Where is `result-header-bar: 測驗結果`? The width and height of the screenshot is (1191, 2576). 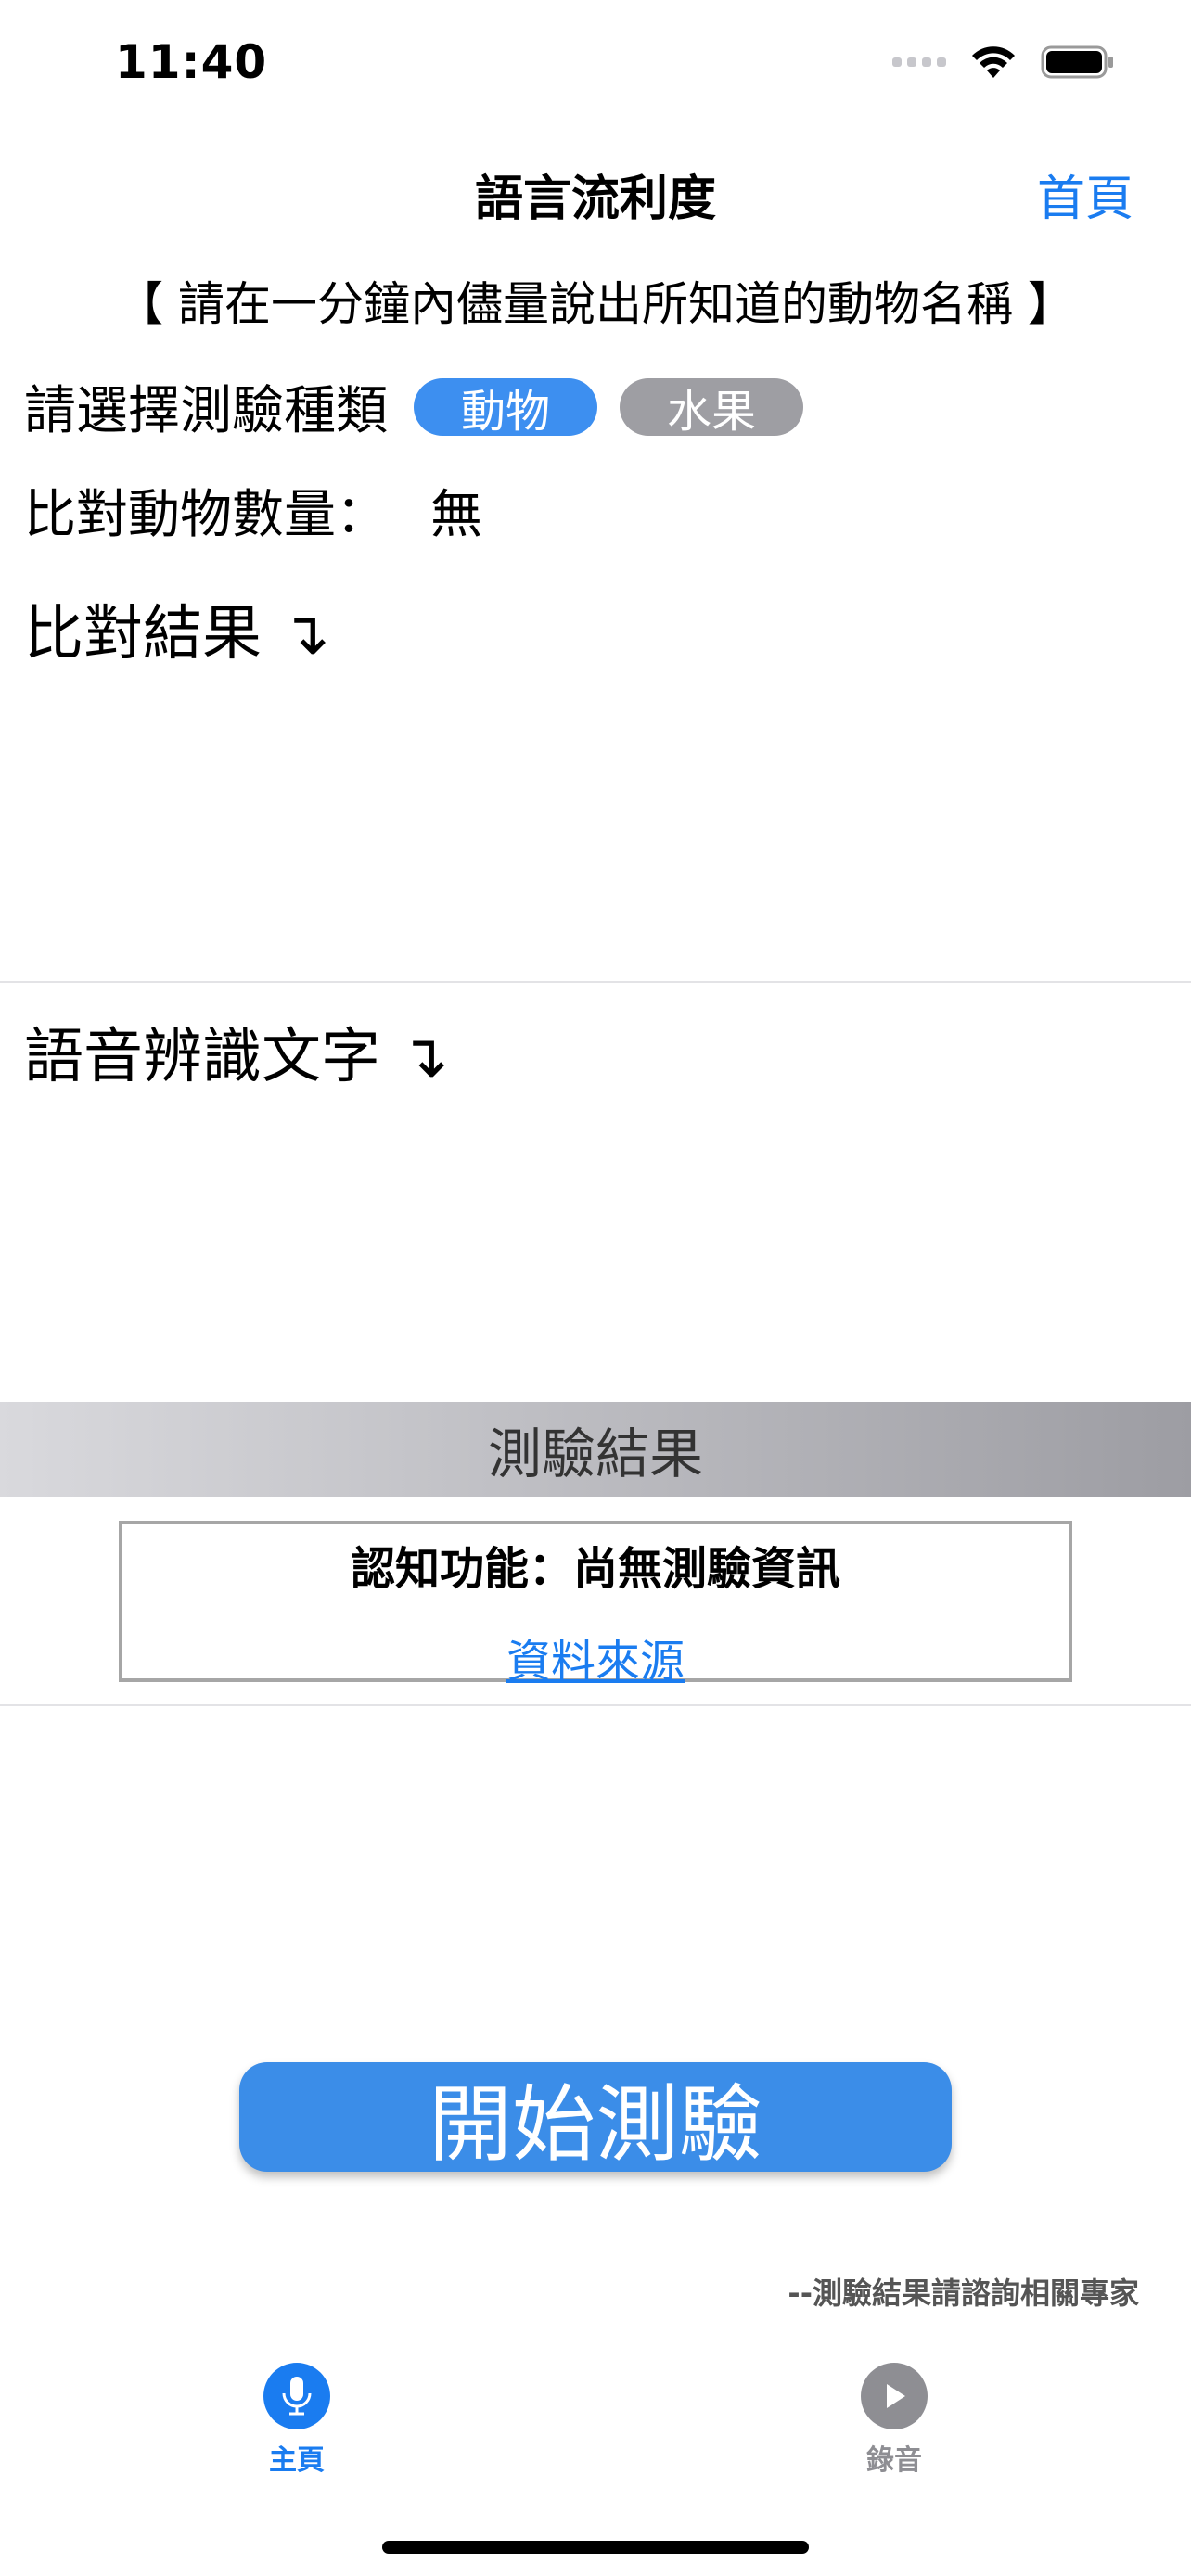 result-header-bar: 測驗結果 is located at coordinates (595, 1450).